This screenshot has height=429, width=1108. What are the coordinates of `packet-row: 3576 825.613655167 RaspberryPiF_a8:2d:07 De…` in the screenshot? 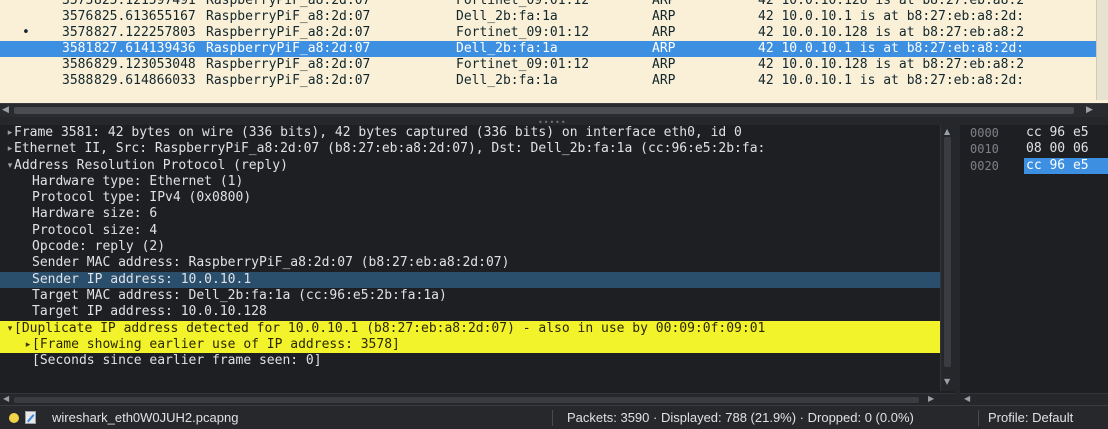 It's located at (548, 17).